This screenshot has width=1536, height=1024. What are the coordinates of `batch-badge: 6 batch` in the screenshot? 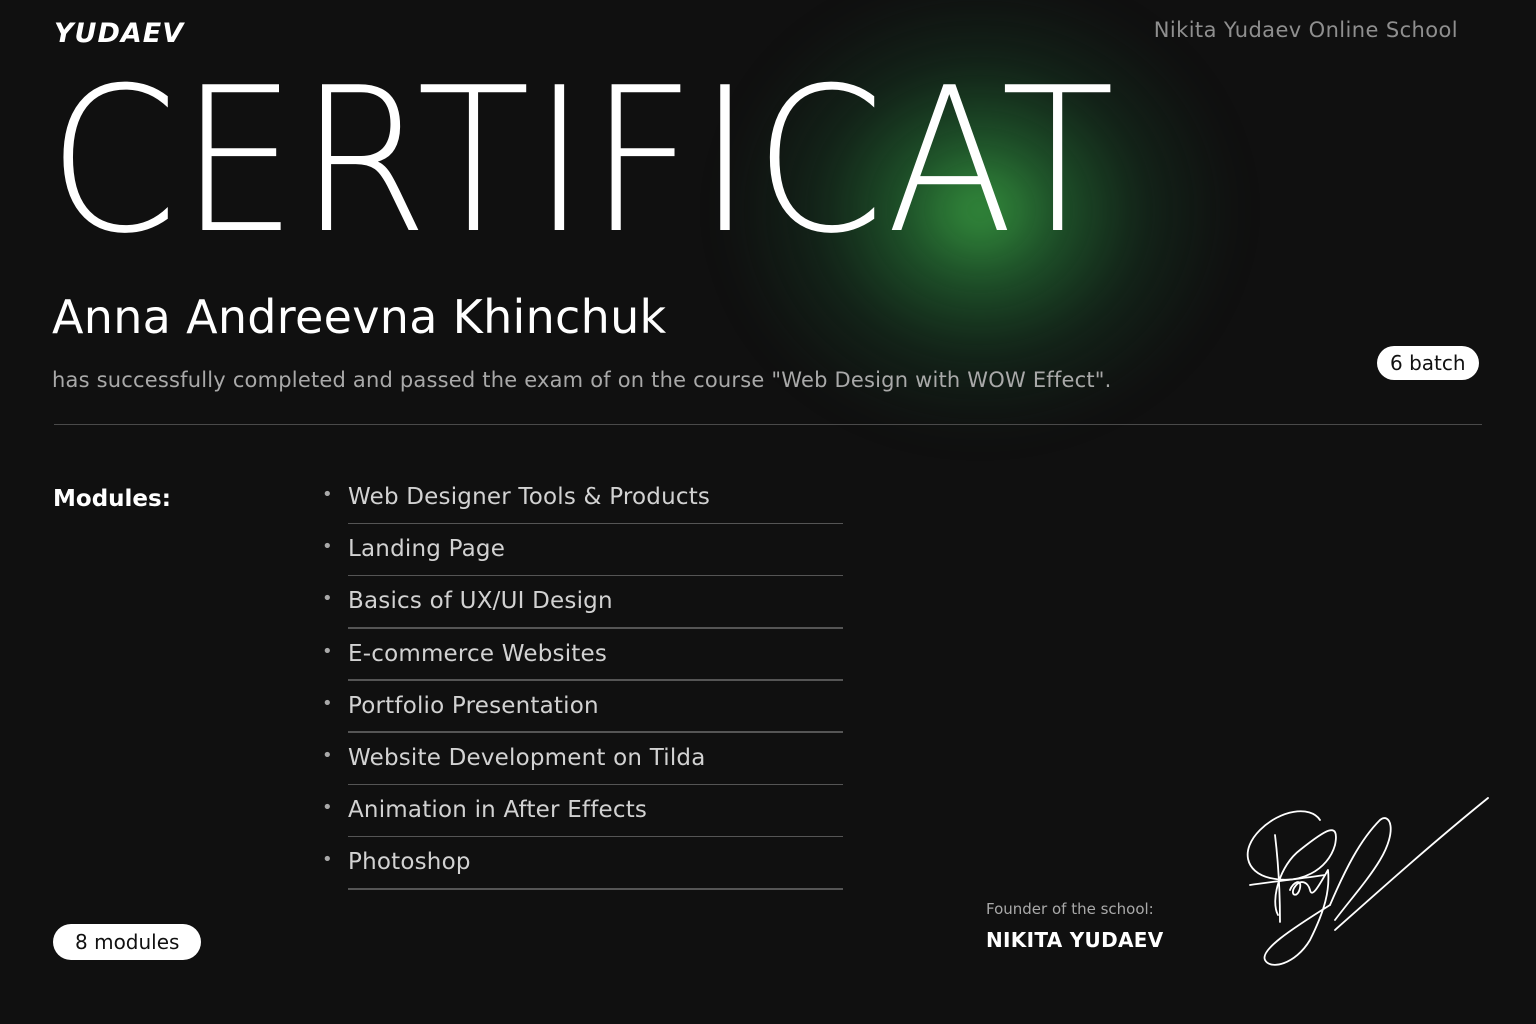 It's located at (1428, 363).